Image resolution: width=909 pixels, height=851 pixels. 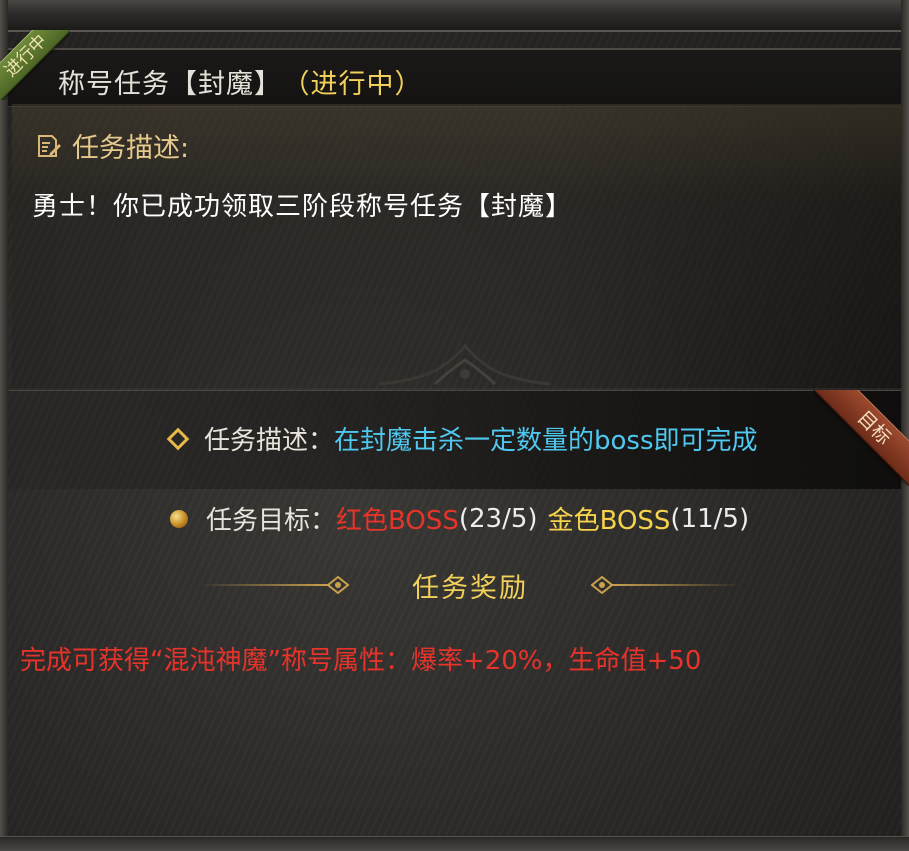 I want to click on description-text: 勇士！你已成功领取三阶段称号任务【封魔】, so click(x=302, y=207).